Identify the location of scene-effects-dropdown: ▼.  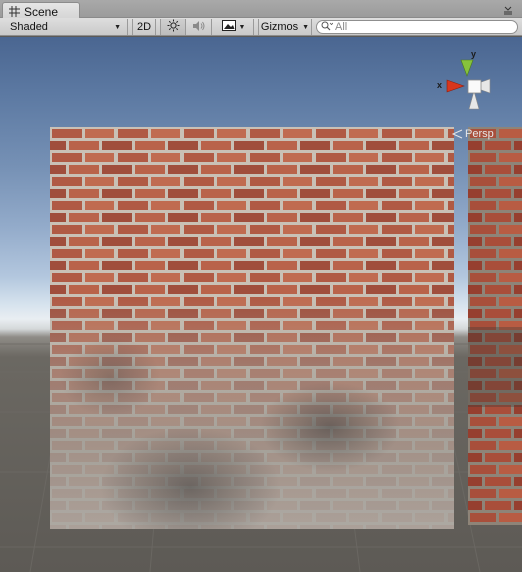
(234, 27).